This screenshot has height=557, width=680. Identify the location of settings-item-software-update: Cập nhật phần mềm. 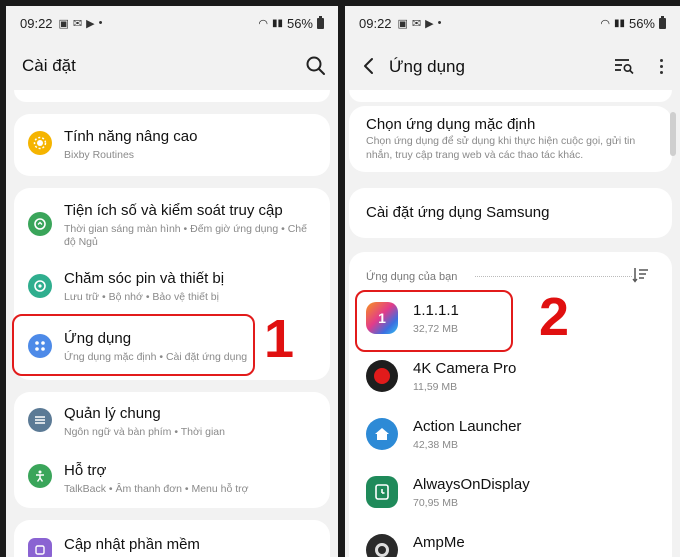
(172, 538).